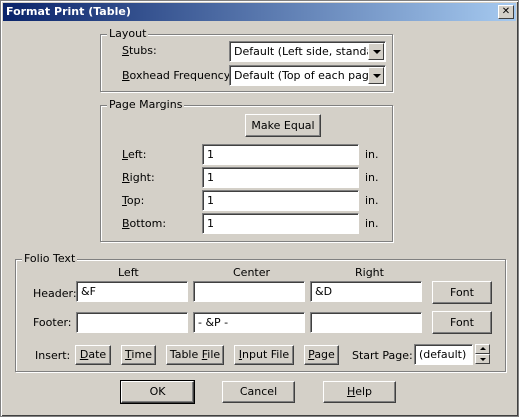  What do you see at coordinates (259, 12) in the screenshot?
I see `title-bar: Format Print (Table) ✕` at bounding box center [259, 12].